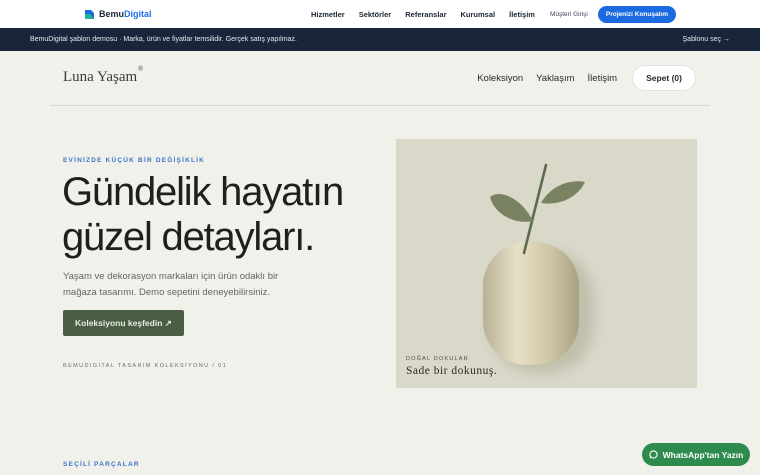  What do you see at coordinates (100, 77) in the screenshot?
I see `store-logo-text: Luna Yaşam` at bounding box center [100, 77].